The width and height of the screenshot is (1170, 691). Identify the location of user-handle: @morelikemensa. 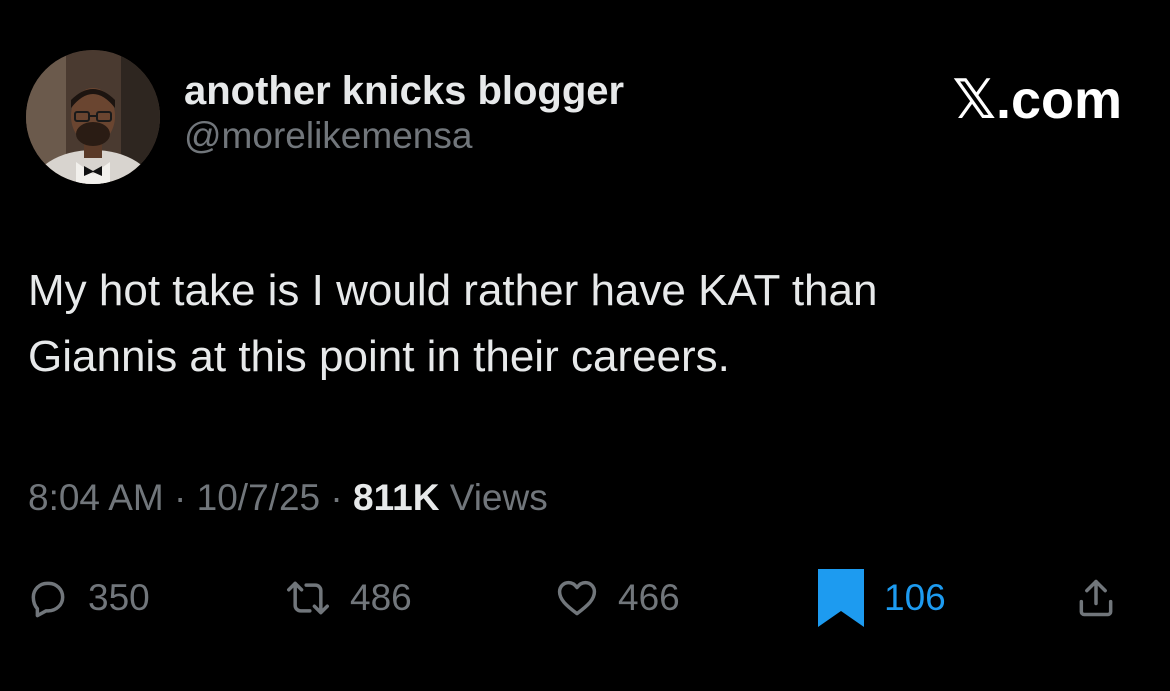
(404, 136).